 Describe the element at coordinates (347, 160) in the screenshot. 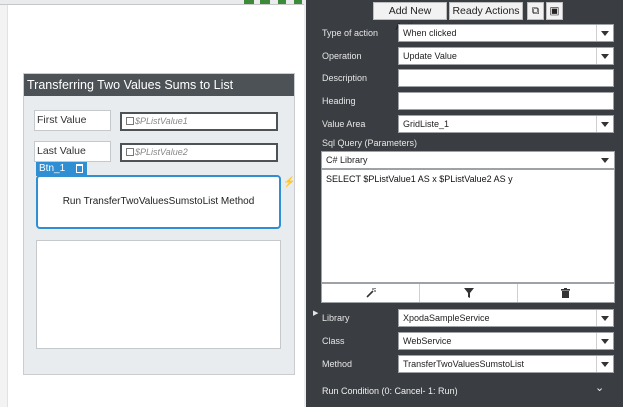

I see `sql-library-value: C# Library` at that location.